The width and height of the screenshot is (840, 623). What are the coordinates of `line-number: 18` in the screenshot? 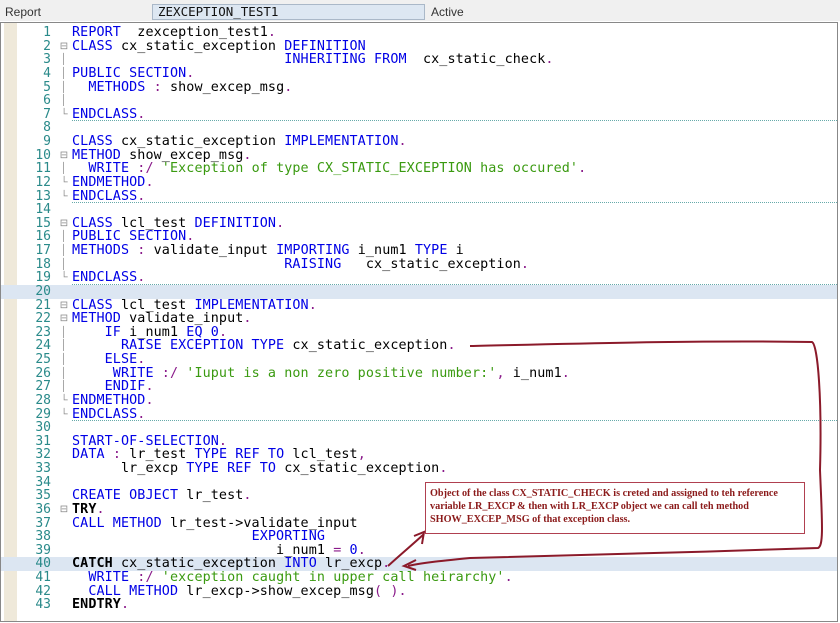 It's located at (43, 264).